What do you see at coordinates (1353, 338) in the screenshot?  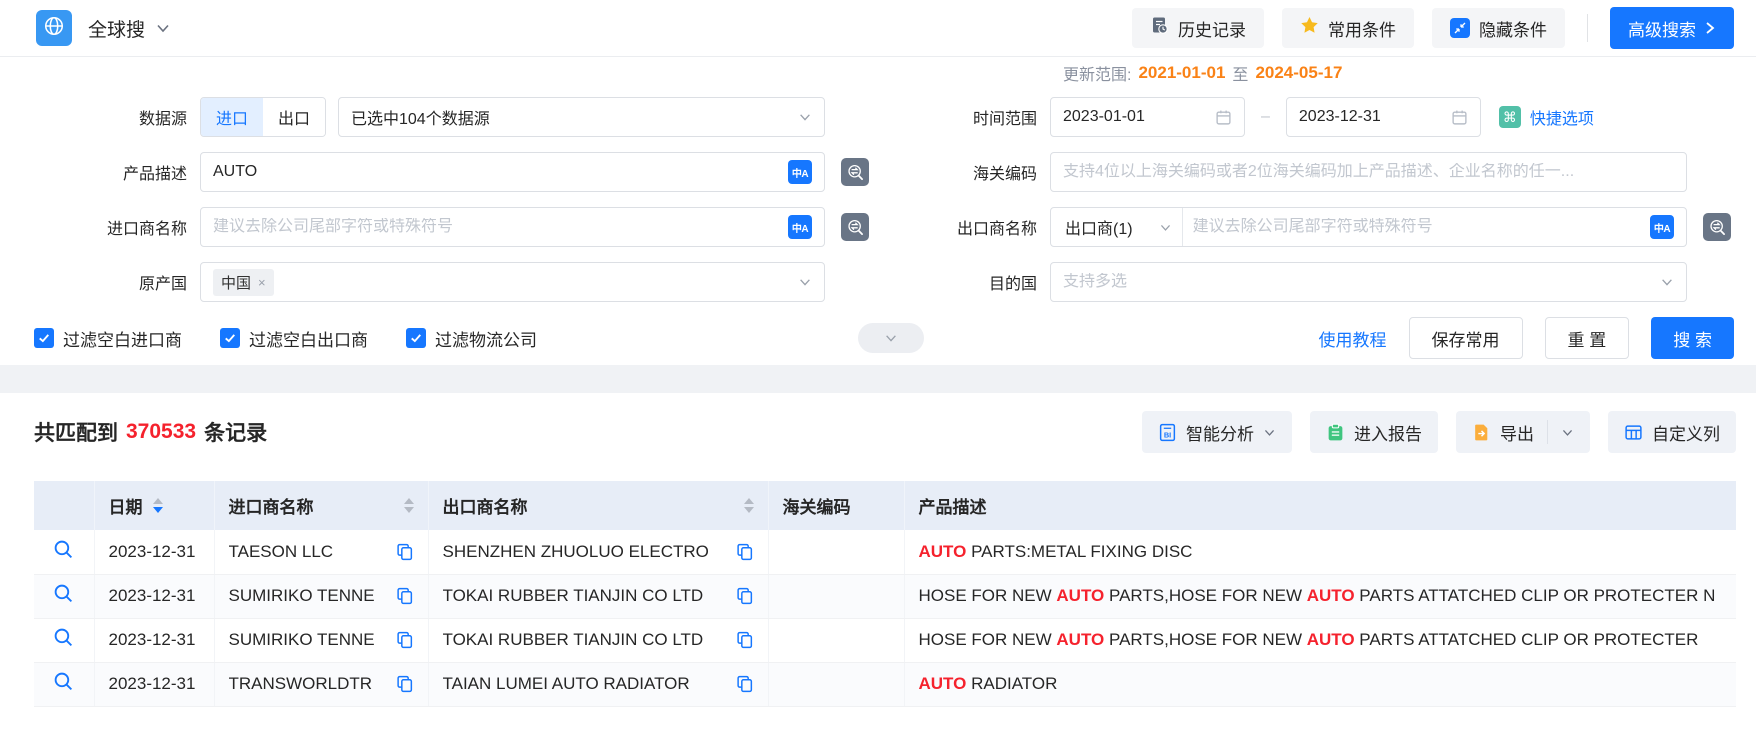 I see `tutorial-link: 使用教程` at bounding box center [1353, 338].